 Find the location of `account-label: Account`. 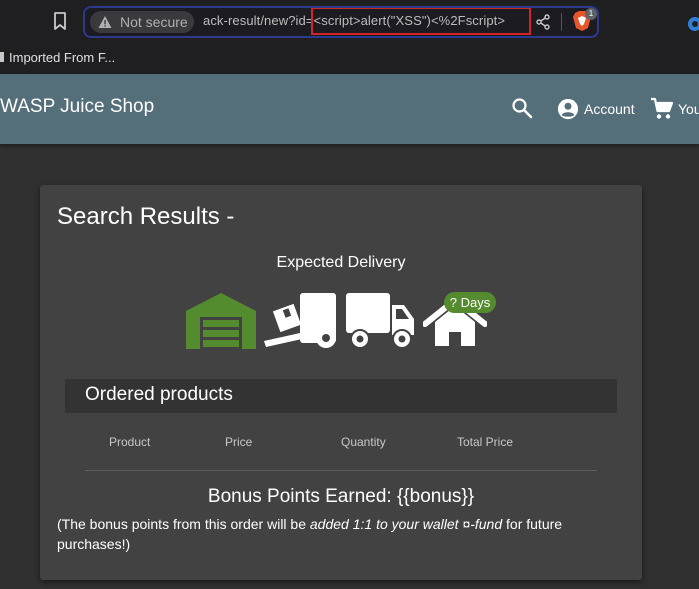

account-label: Account is located at coordinates (609, 109).